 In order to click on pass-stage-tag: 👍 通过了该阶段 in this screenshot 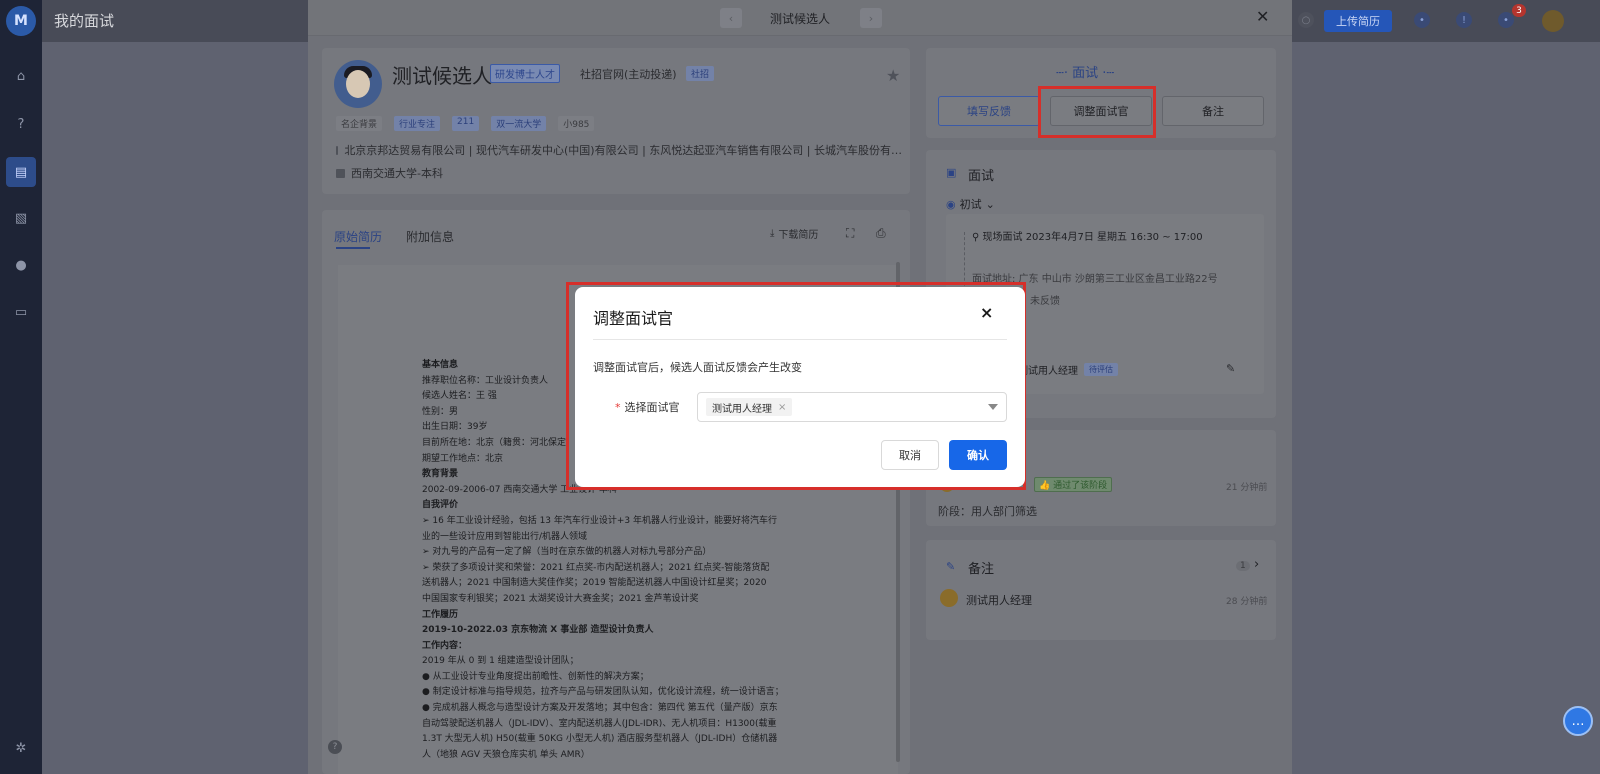, I will do `click(1073, 484)`.